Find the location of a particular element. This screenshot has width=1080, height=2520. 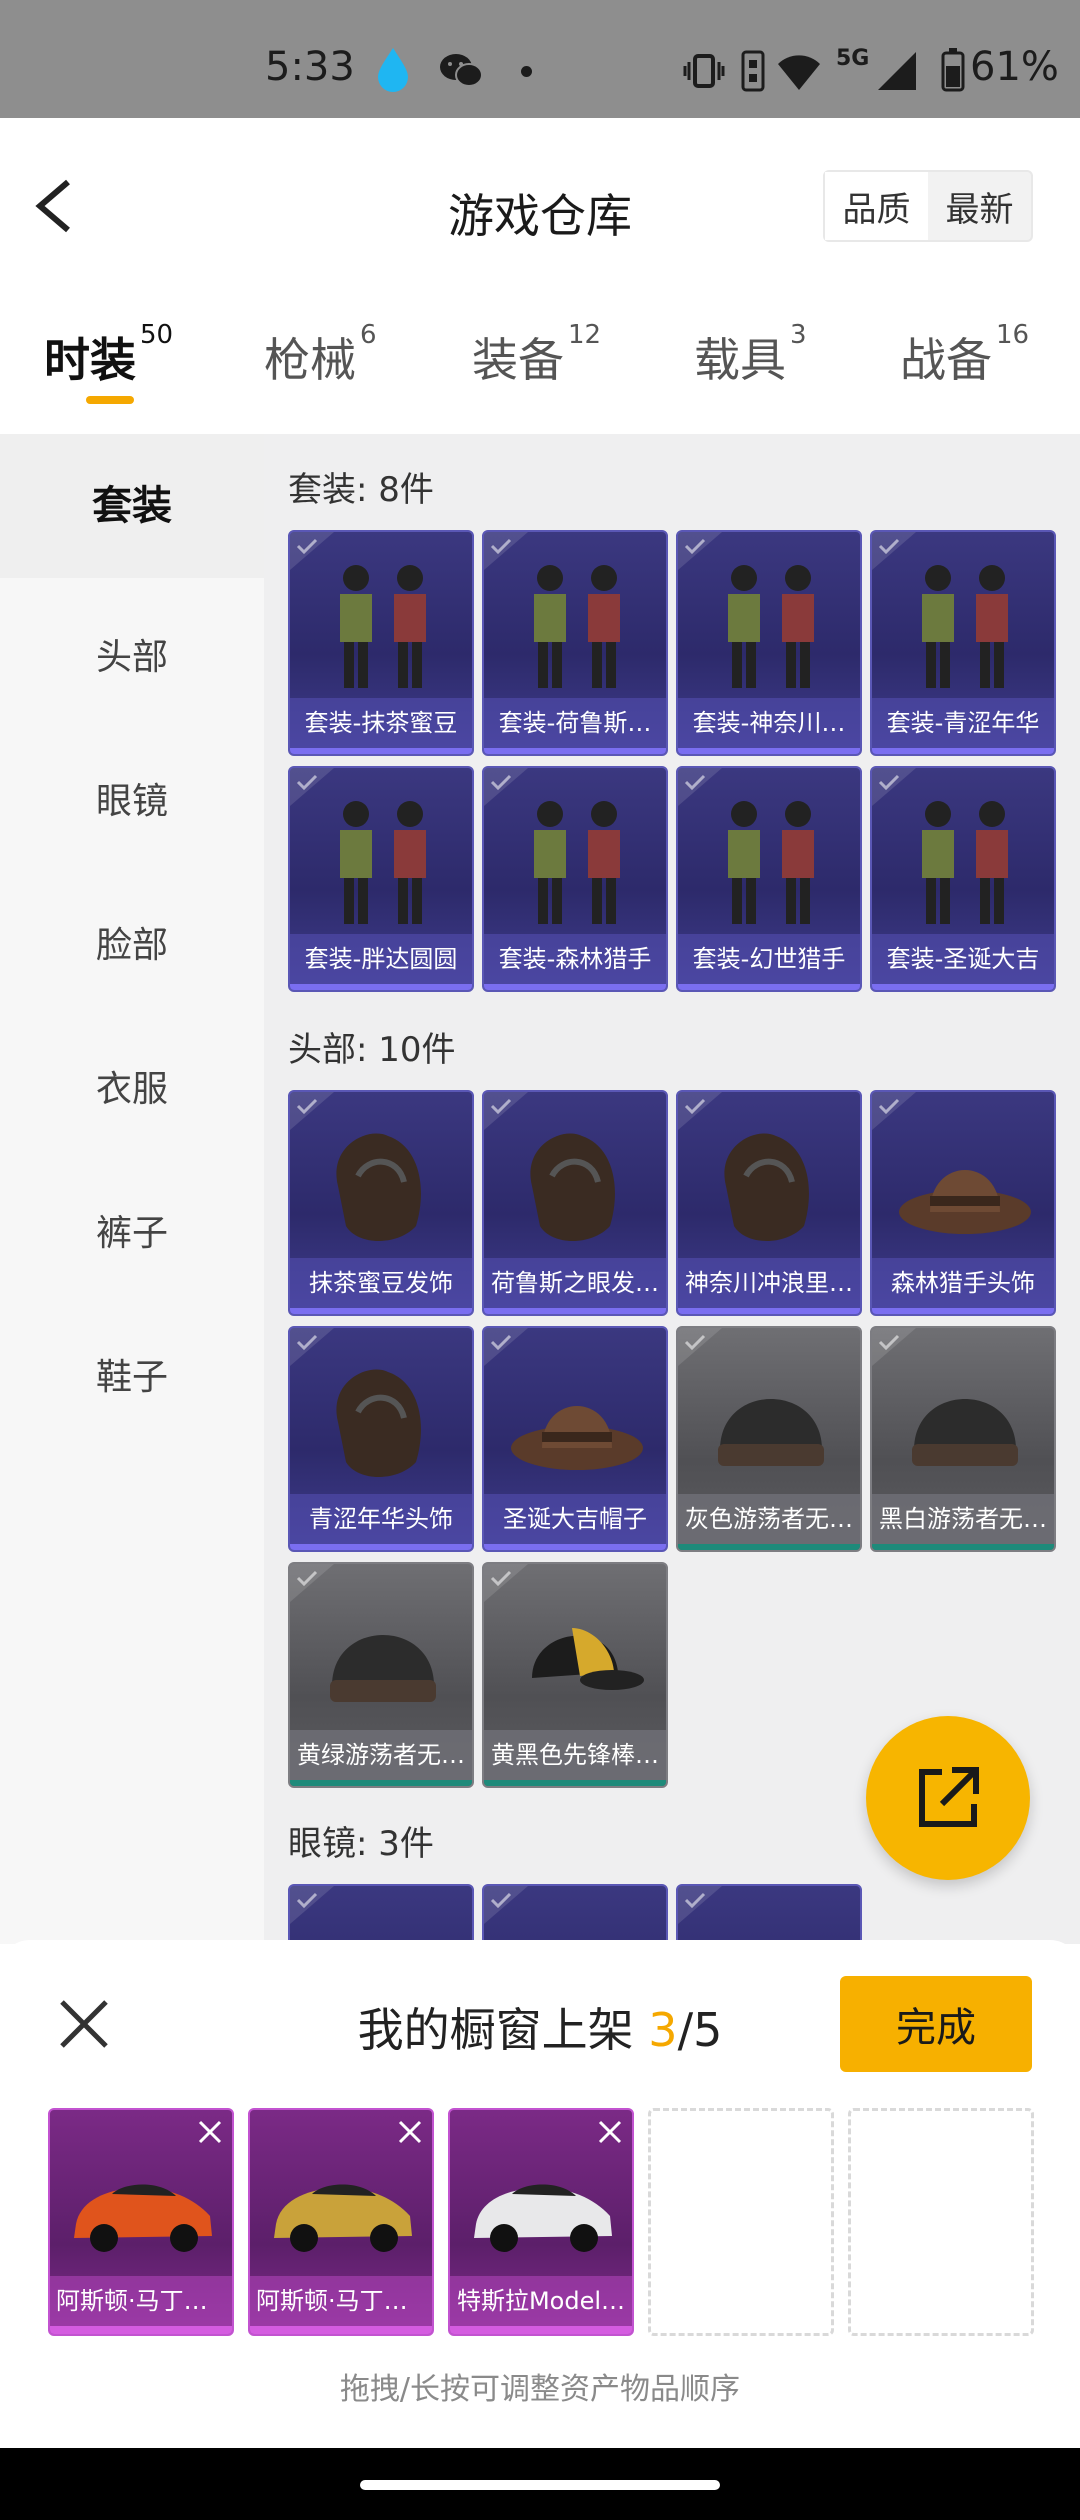

sort-toggle: 品质 最新 is located at coordinates (928, 206).